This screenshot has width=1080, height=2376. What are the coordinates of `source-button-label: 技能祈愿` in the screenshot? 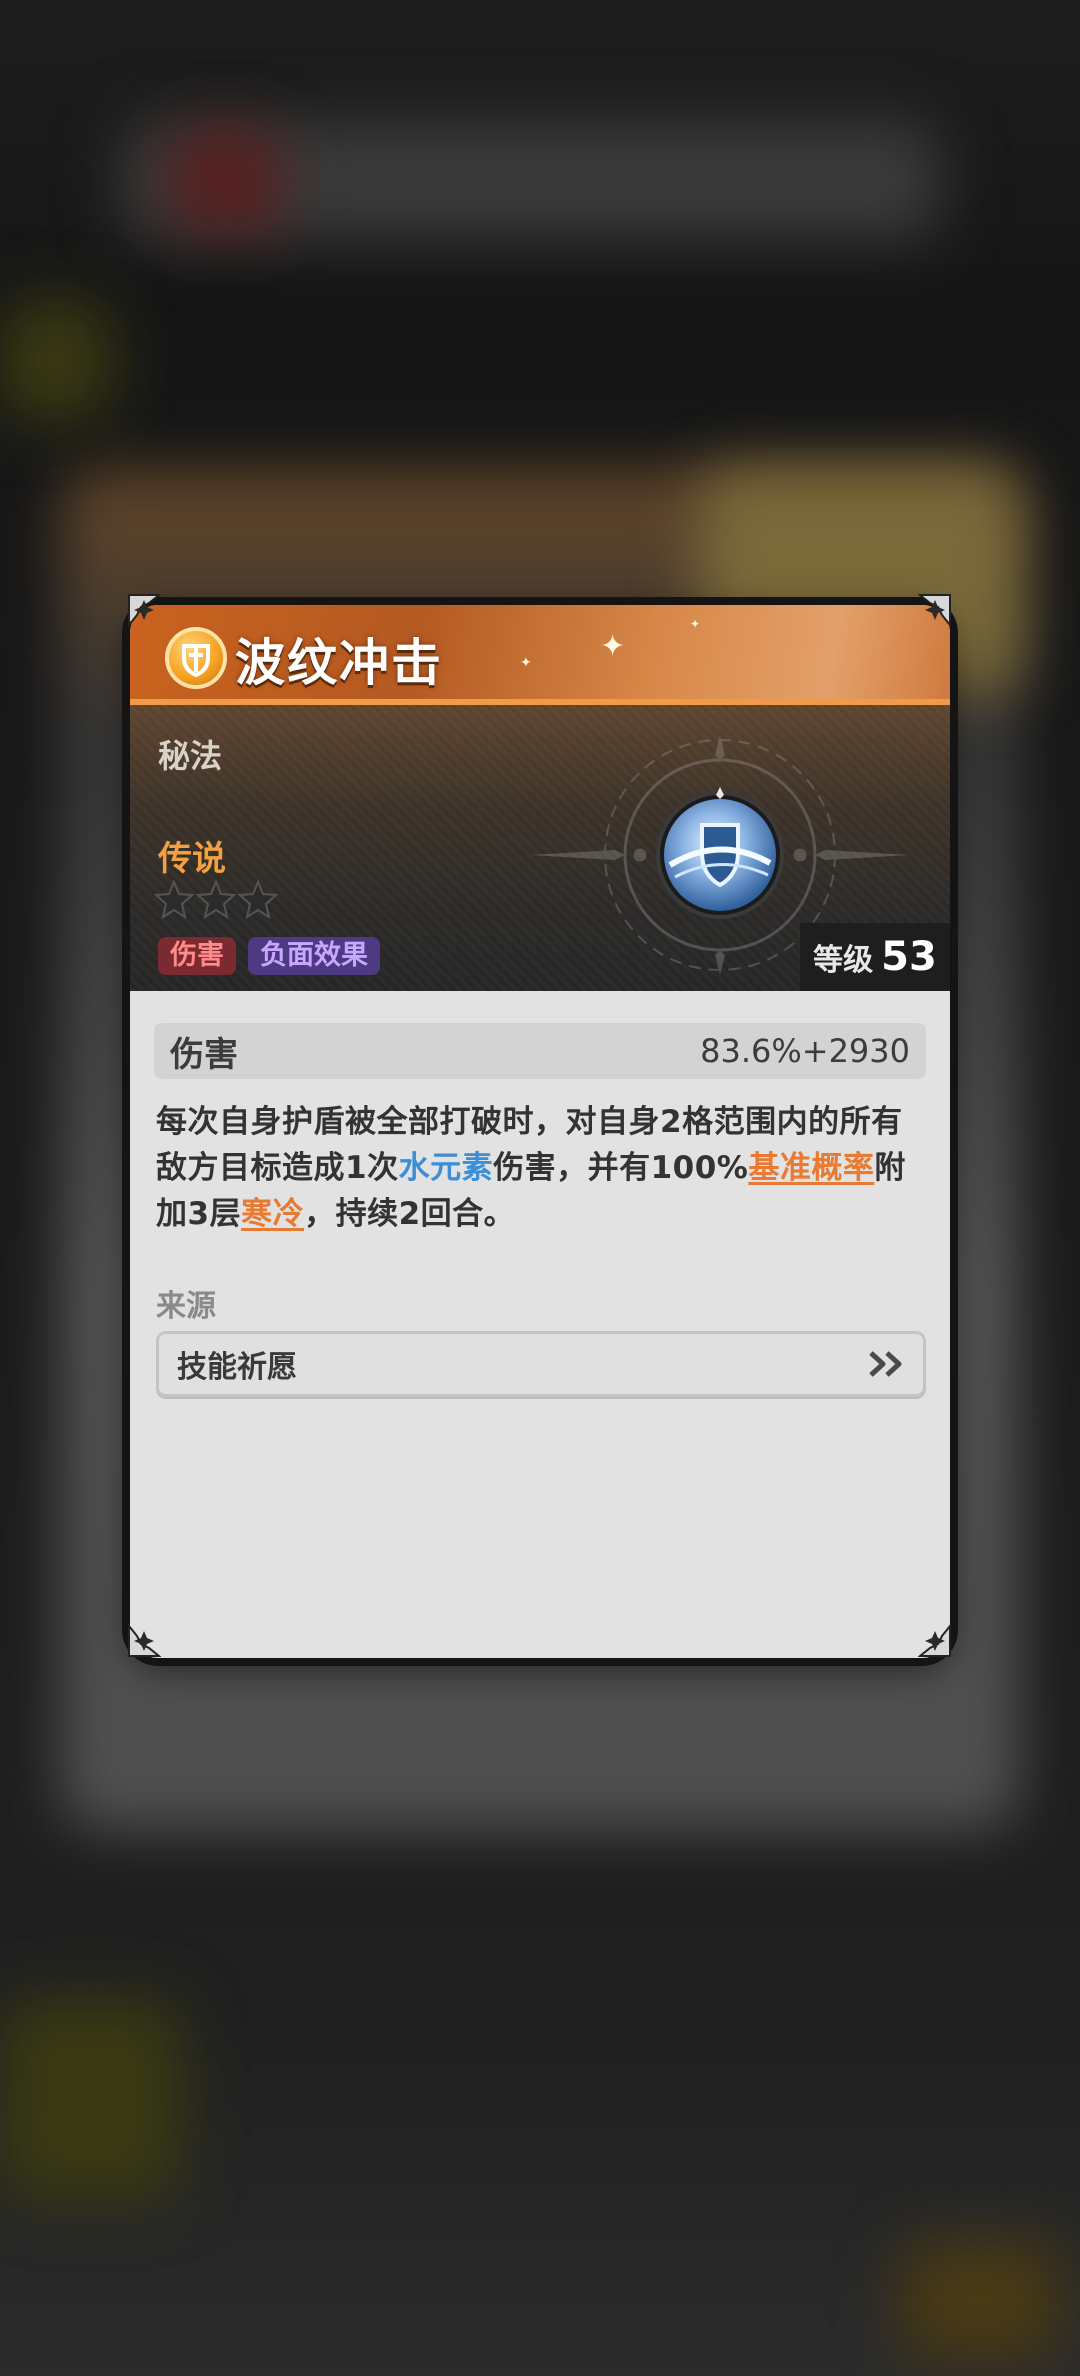 It's located at (237, 1367).